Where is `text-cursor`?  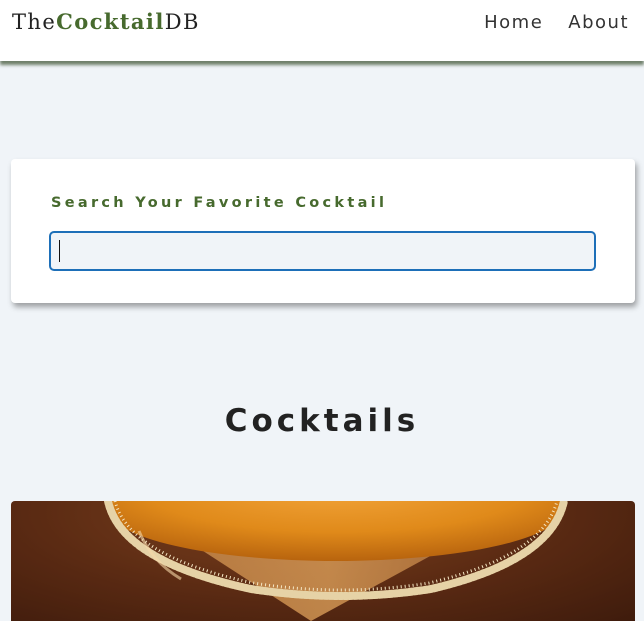
text-cursor is located at coordinates (59, 251).